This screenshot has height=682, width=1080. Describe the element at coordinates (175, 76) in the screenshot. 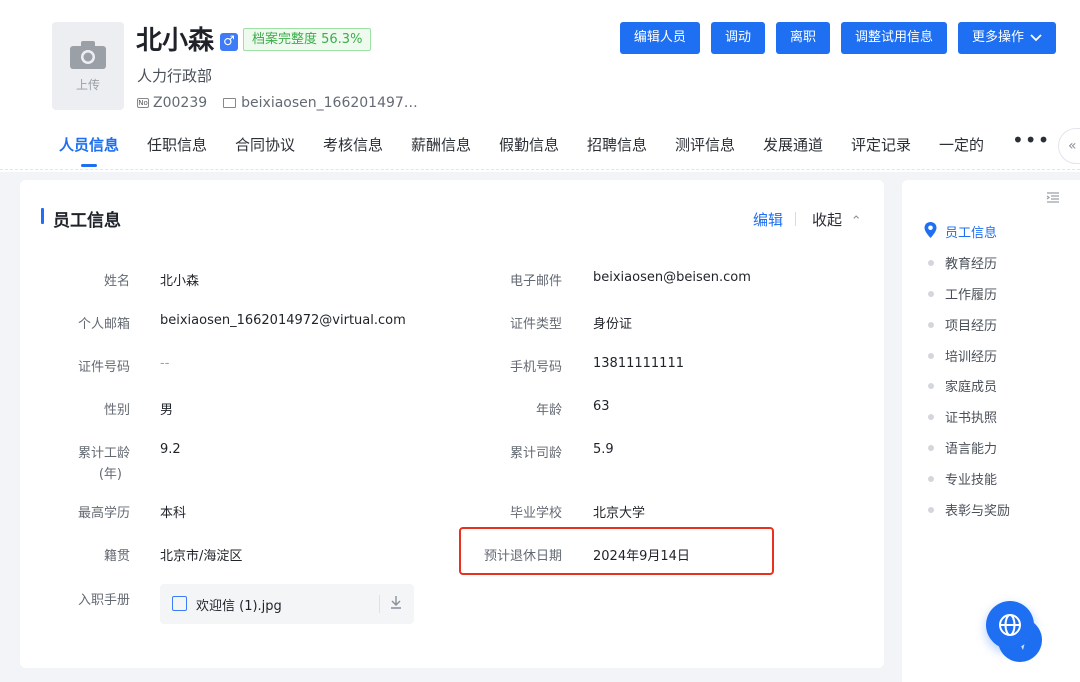

I see `department: 人力行政部` at that location.